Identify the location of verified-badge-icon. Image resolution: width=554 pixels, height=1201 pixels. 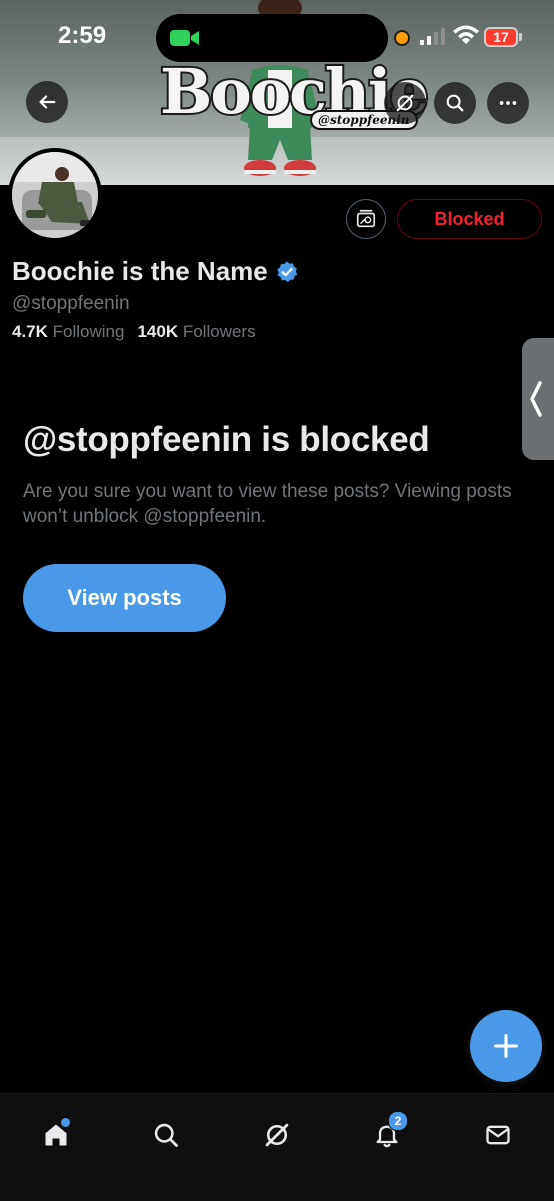
(287, 272).